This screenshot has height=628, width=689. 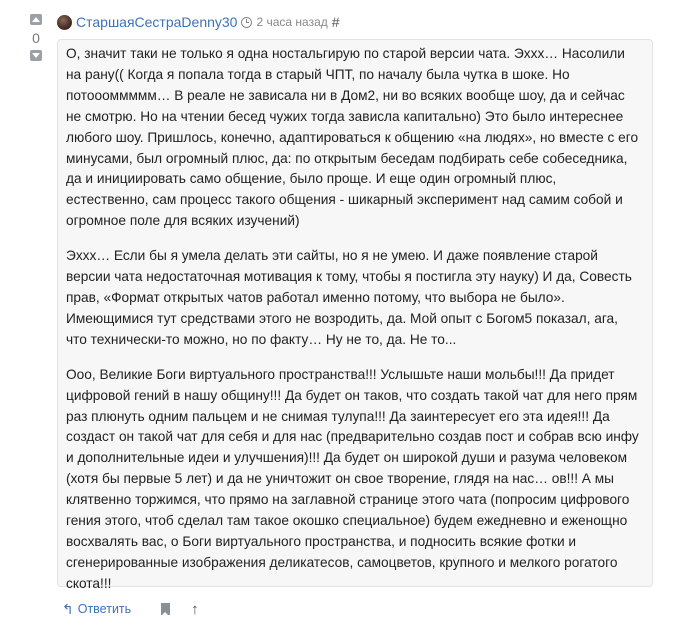 I want to click on comment-header: СтаршаяСестраDenny30 2 часа назад #, so click(x=198, y=22).